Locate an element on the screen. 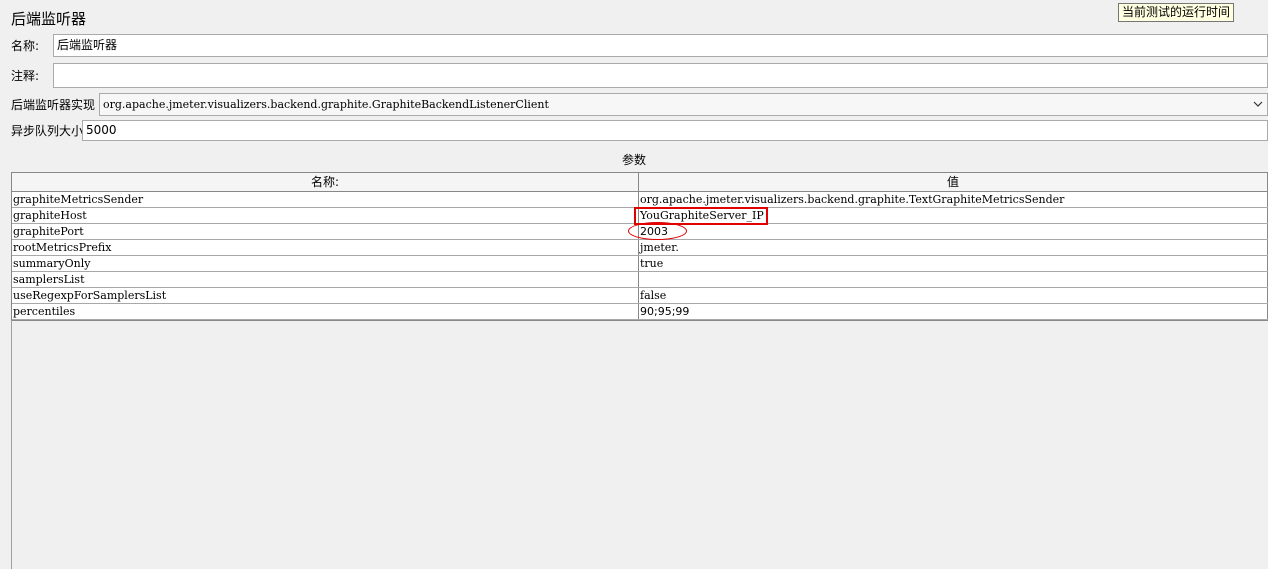 The width and height of the screenshot is (1268, 569). param-name: graphiteHost is located at coordinates (325, 215).